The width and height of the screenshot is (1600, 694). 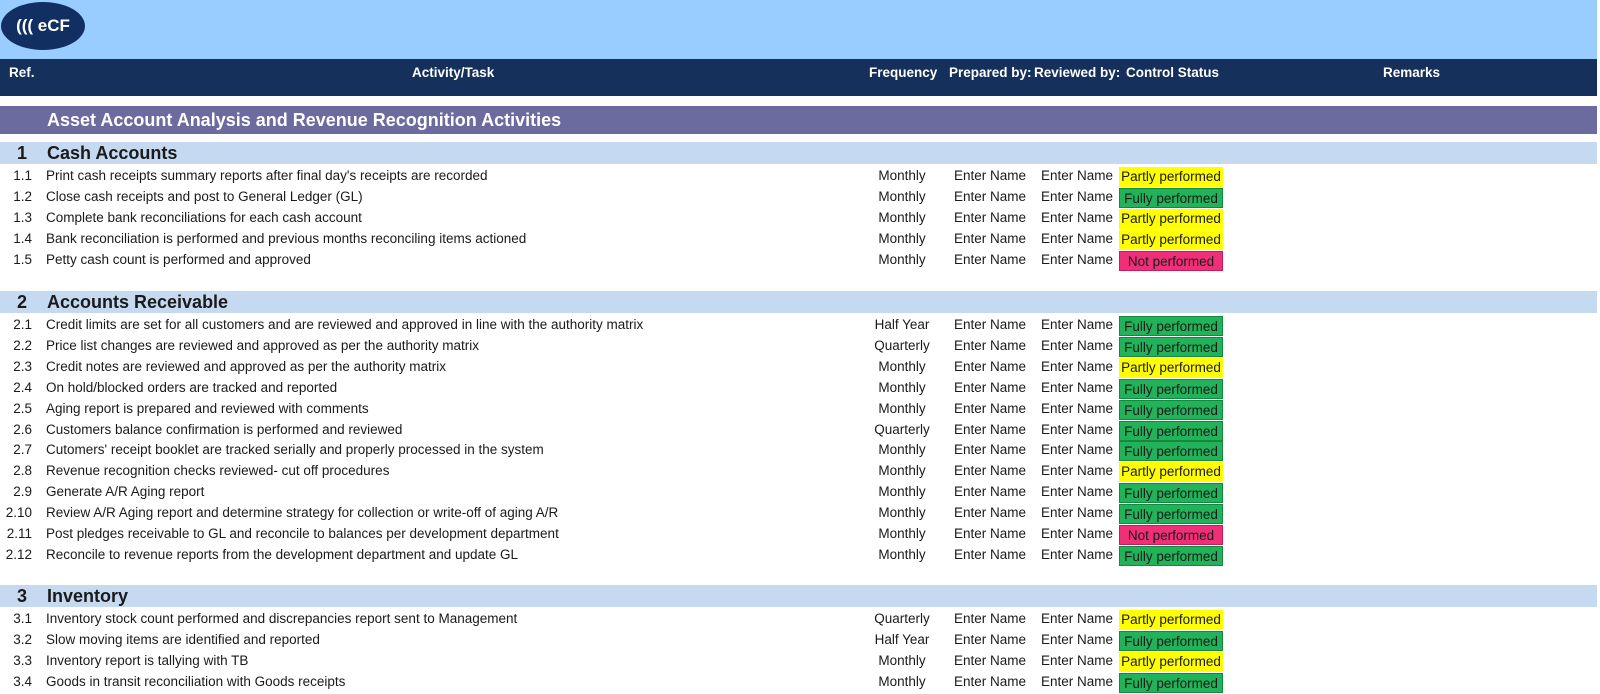 I want to click on row-ref: 1.5, so click(x=22, y=259).